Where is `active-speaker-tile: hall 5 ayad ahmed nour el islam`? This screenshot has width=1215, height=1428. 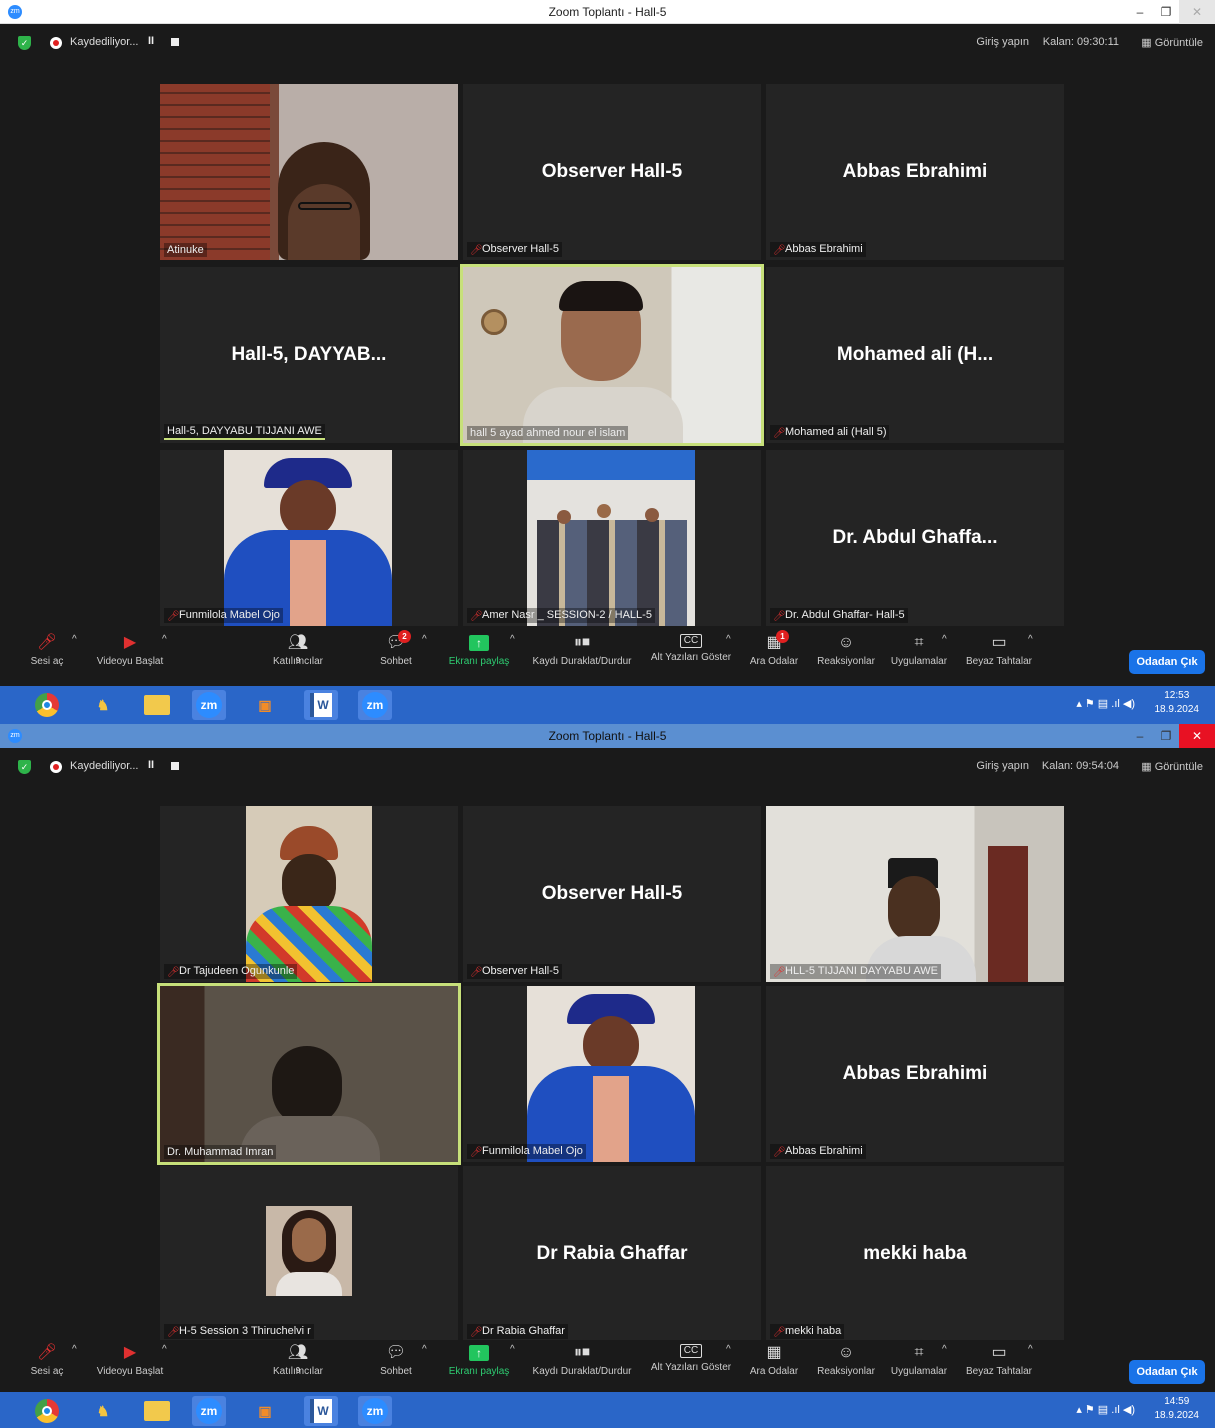
active-speaker-tile: hall 5 ayad ahmed nour el islam is located at coordinates (612, 355).